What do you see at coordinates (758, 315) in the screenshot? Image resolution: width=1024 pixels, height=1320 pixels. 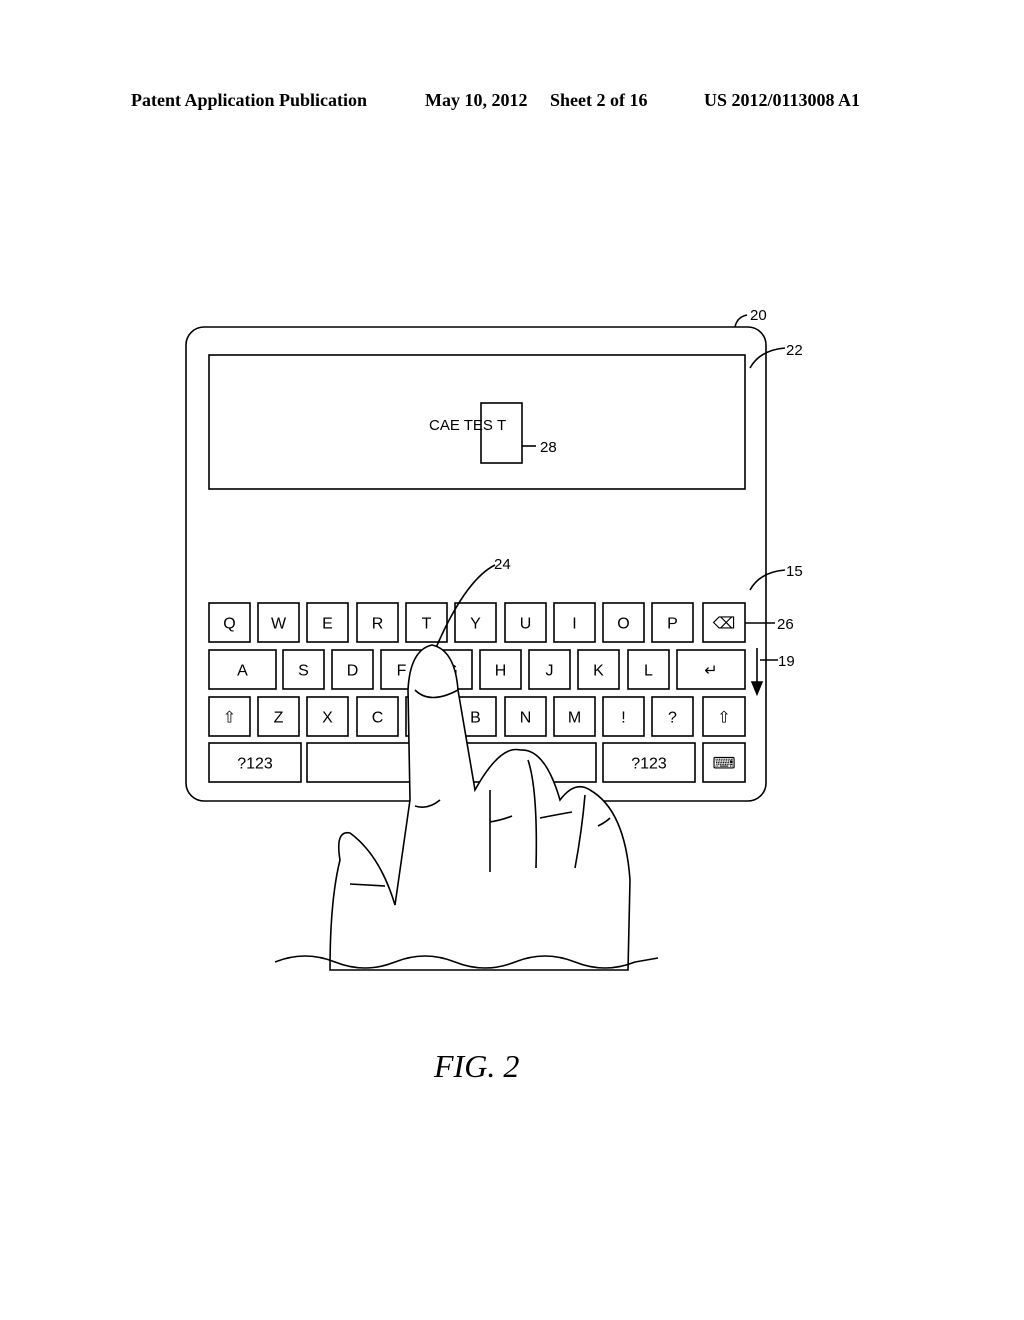 I see `ref-20: 20` at bounding box center [758, 315].